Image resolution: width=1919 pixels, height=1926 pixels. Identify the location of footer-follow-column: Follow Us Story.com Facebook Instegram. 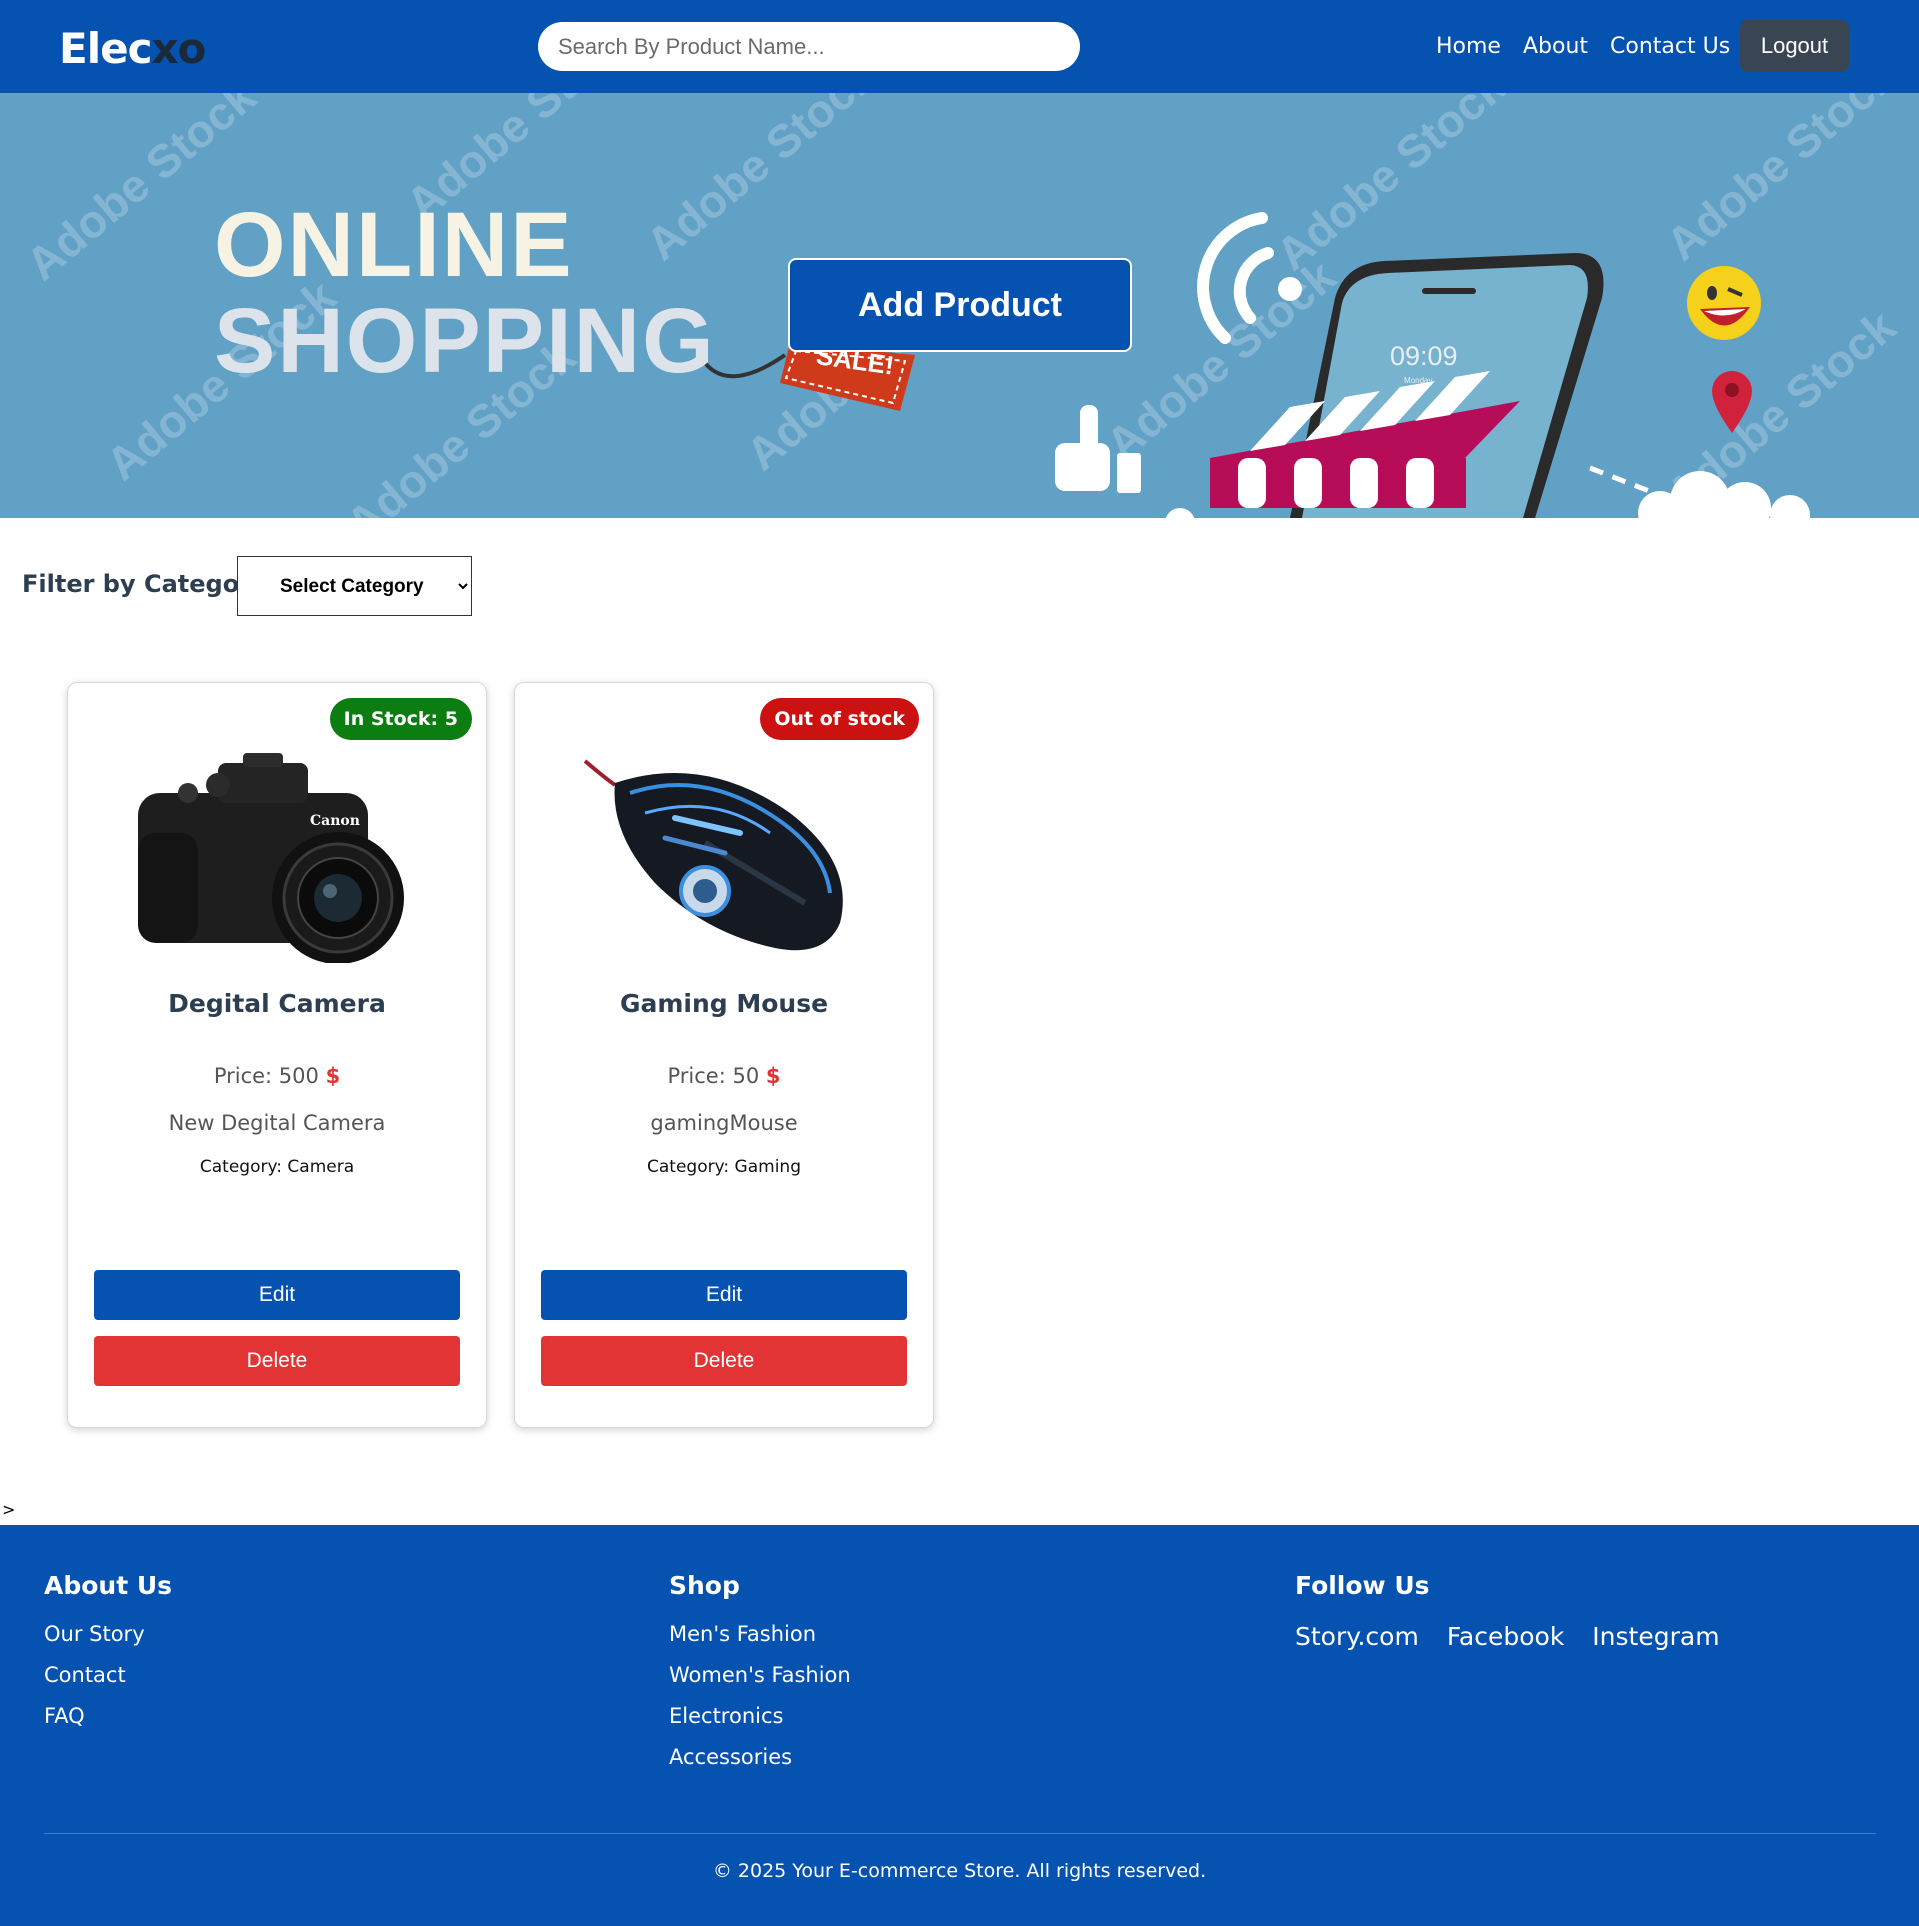
(1507, 1611).